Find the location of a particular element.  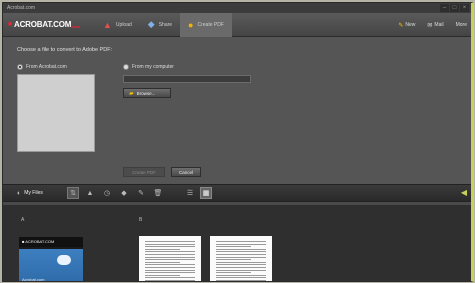

sort-owner-icon: ✎ is located at coordinates (141, 193).